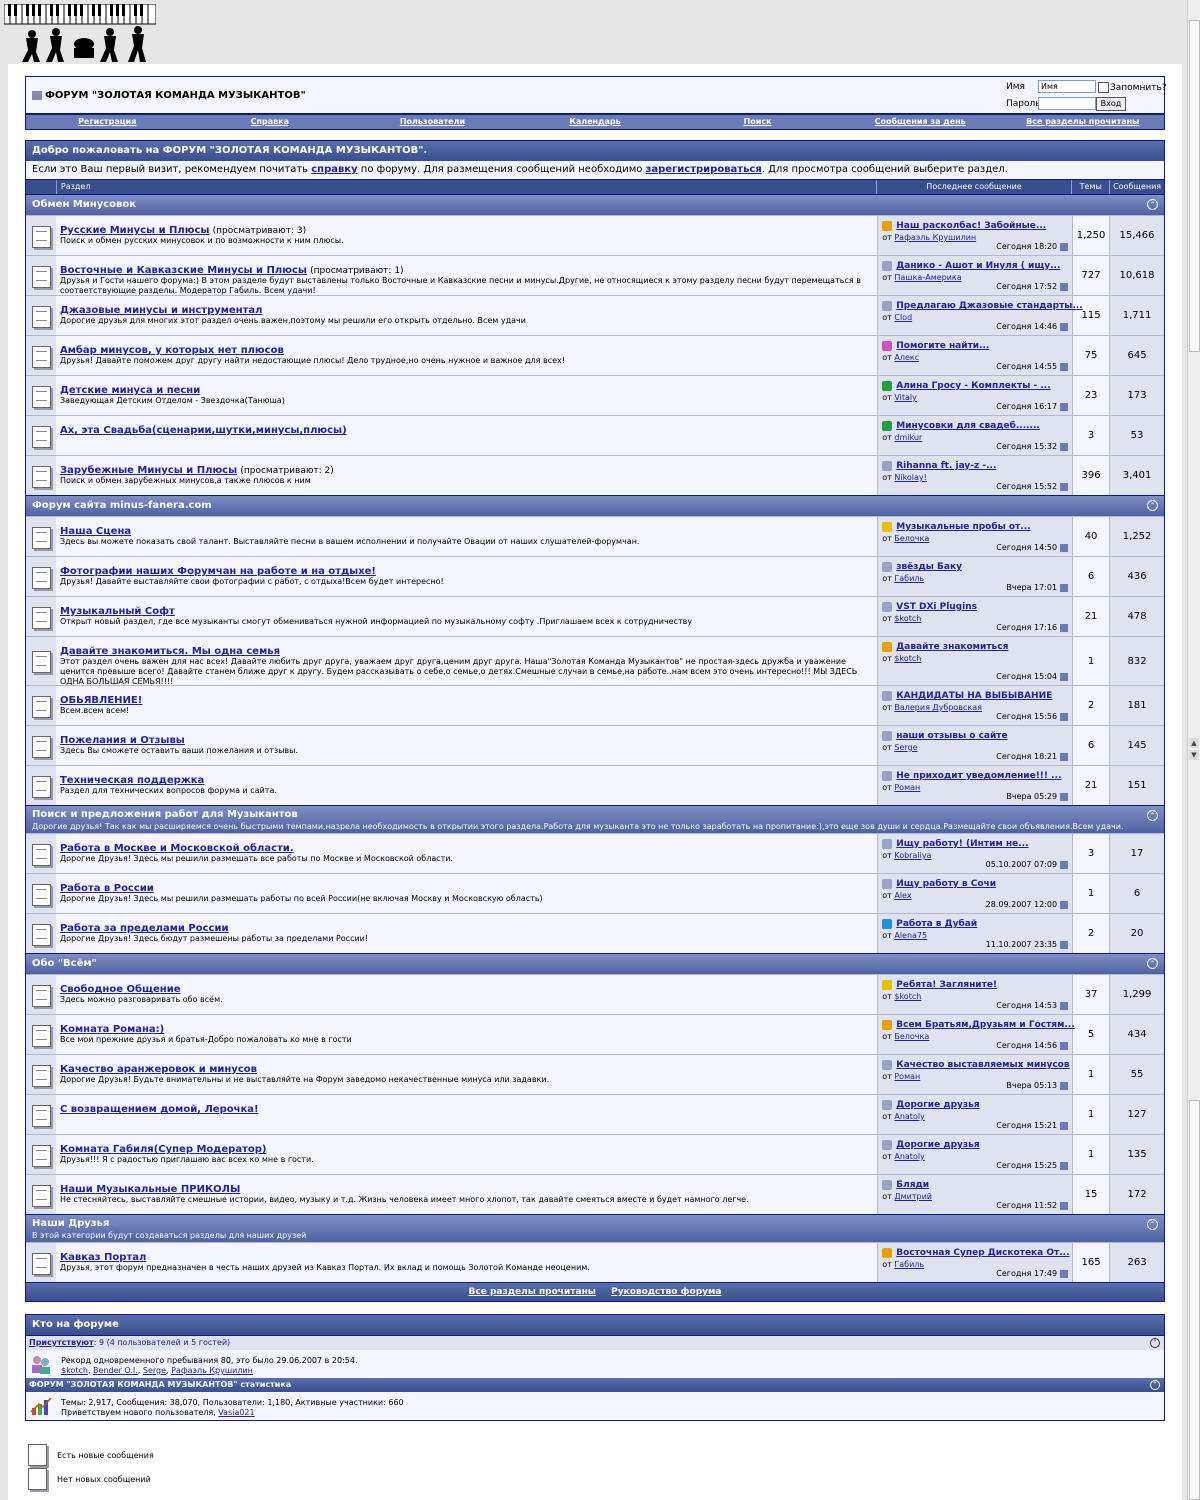  What do you see at coordinates (170, 651) in the screenshot?
I see `forum-name-link: Давайте знакомиться. Мы одна семья` at bounding box center [170, 651].